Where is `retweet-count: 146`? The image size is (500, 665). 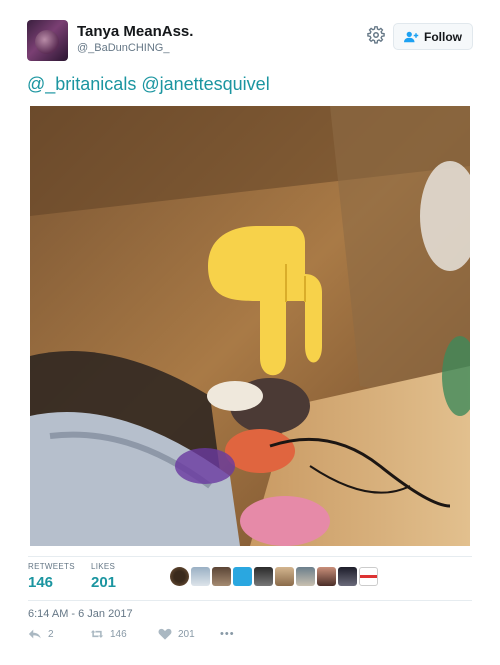 retweet-count: 146 is located at coordinates (118, 634).